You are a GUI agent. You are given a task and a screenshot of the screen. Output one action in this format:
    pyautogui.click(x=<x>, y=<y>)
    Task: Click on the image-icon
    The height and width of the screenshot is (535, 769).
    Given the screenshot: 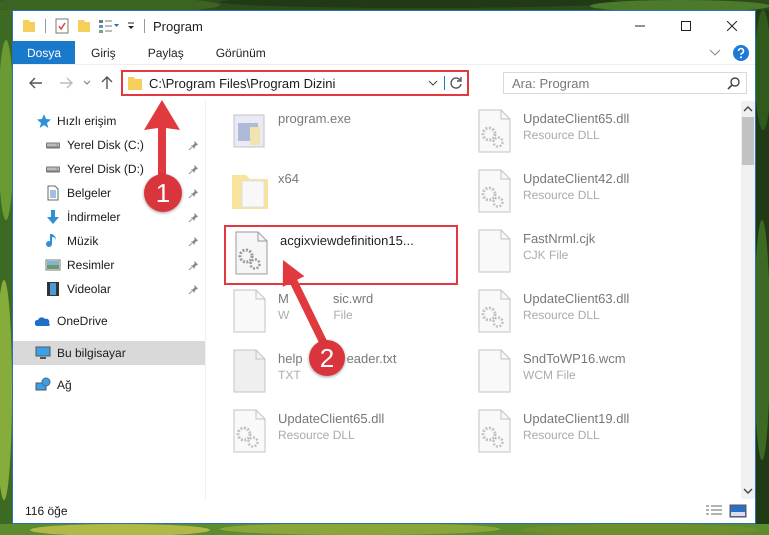 What is the action you would take?
    pyautogui.click(x=53, y=265)
    